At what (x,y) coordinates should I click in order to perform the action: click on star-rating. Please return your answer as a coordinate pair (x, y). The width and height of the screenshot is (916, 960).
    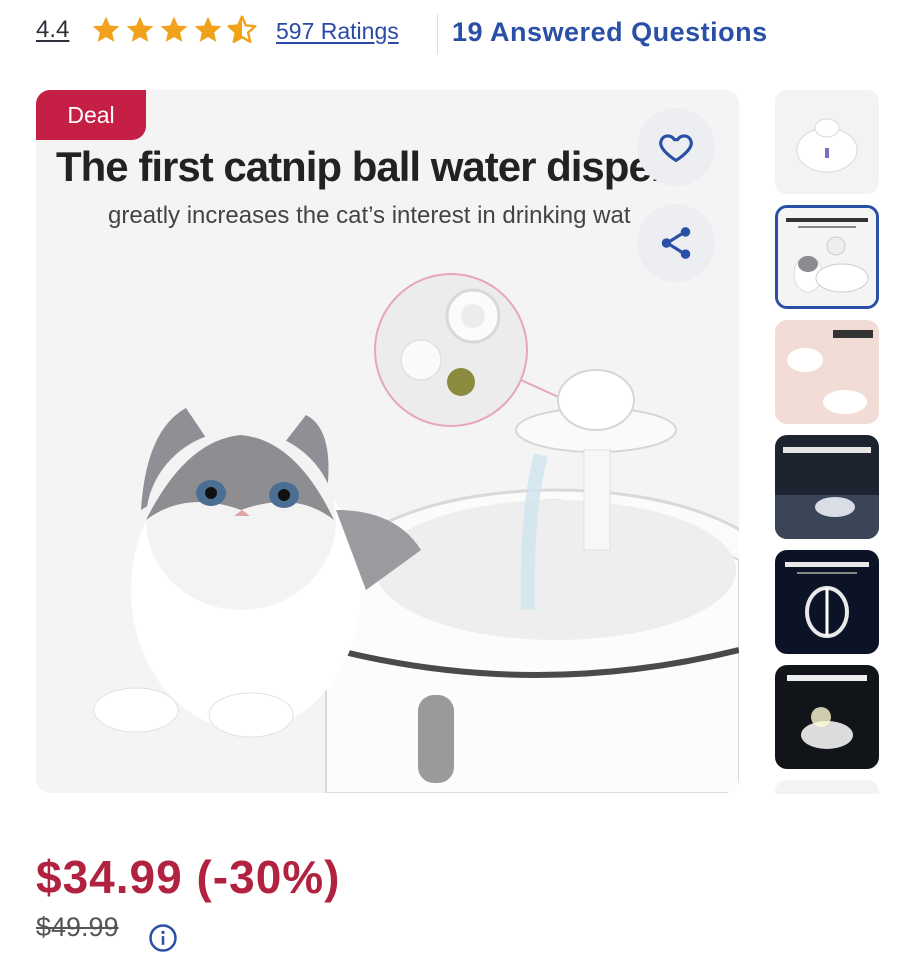
    Looking at the image, I should click on (174, 30).